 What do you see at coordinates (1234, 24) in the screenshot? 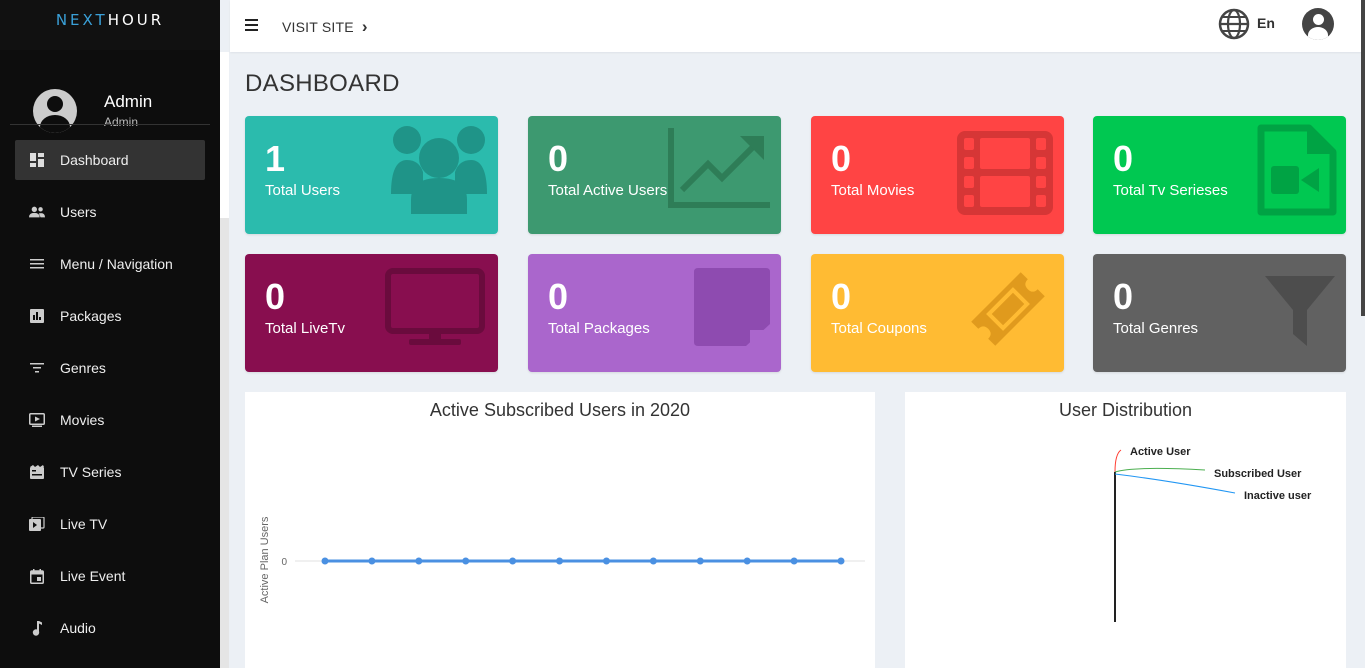
I see `globe-icon` at bounding box center [1234, 24].